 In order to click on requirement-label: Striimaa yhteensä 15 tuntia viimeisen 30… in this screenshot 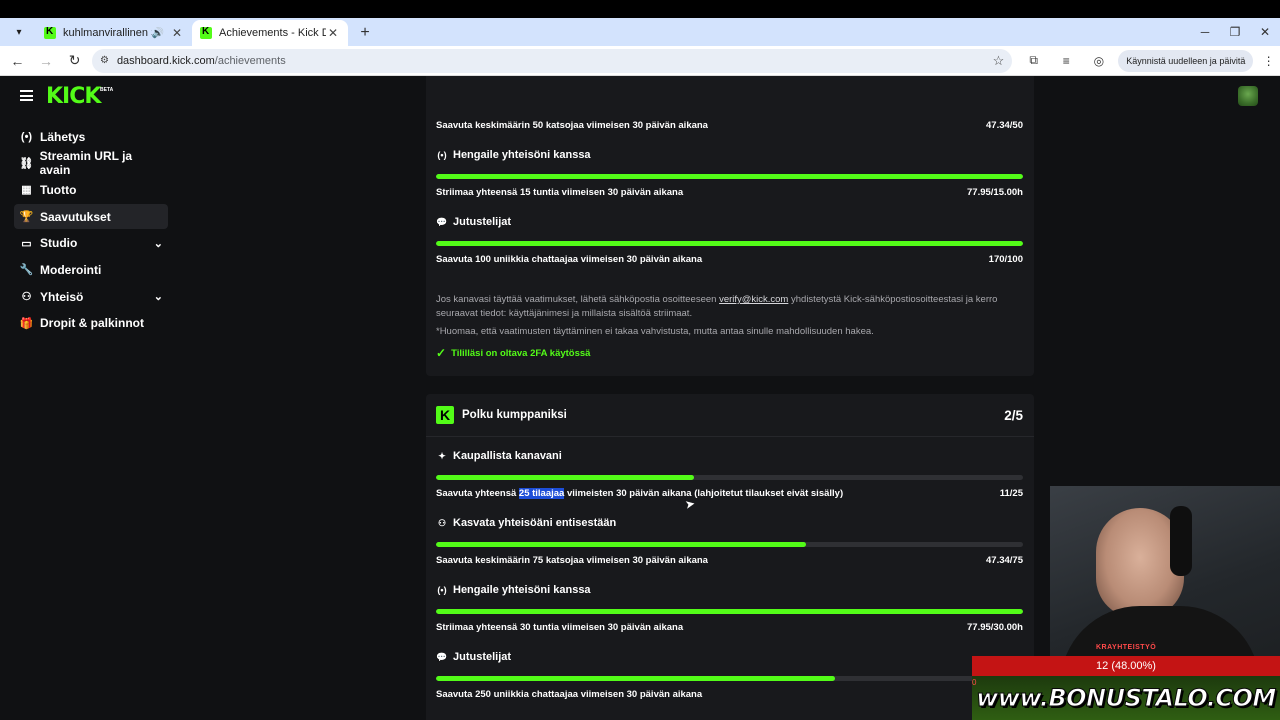, I will do `click(560, 192)`.